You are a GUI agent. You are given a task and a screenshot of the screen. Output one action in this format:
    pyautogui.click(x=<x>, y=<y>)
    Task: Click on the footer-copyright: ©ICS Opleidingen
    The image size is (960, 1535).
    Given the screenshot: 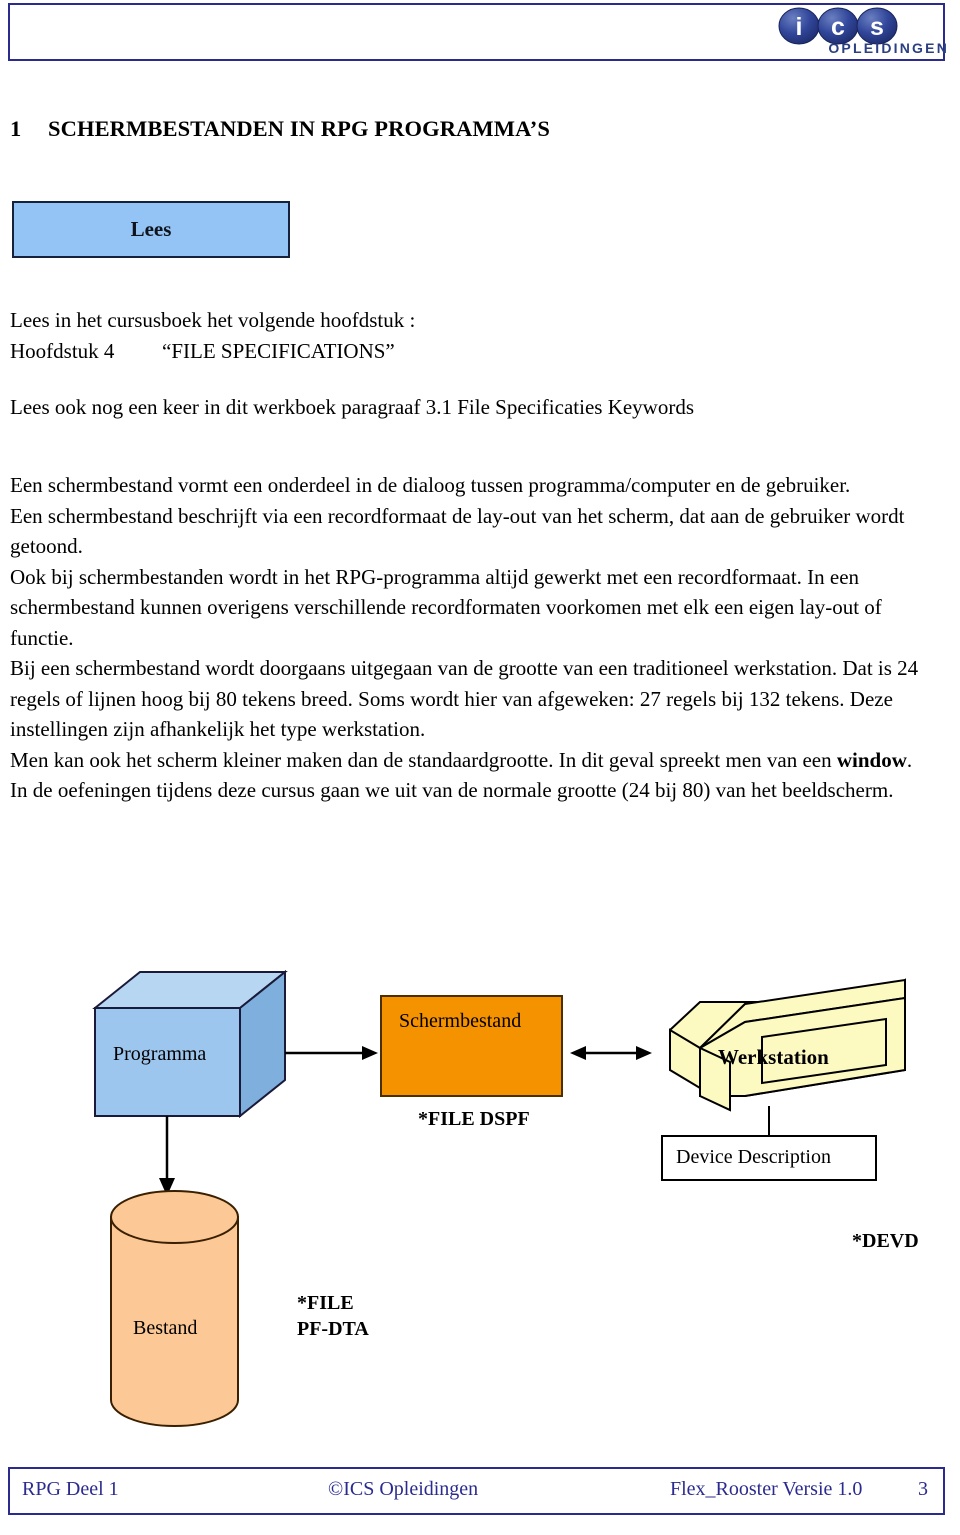 What is the action you would take?
    pyautogui.click(x=403, y=1489)
    